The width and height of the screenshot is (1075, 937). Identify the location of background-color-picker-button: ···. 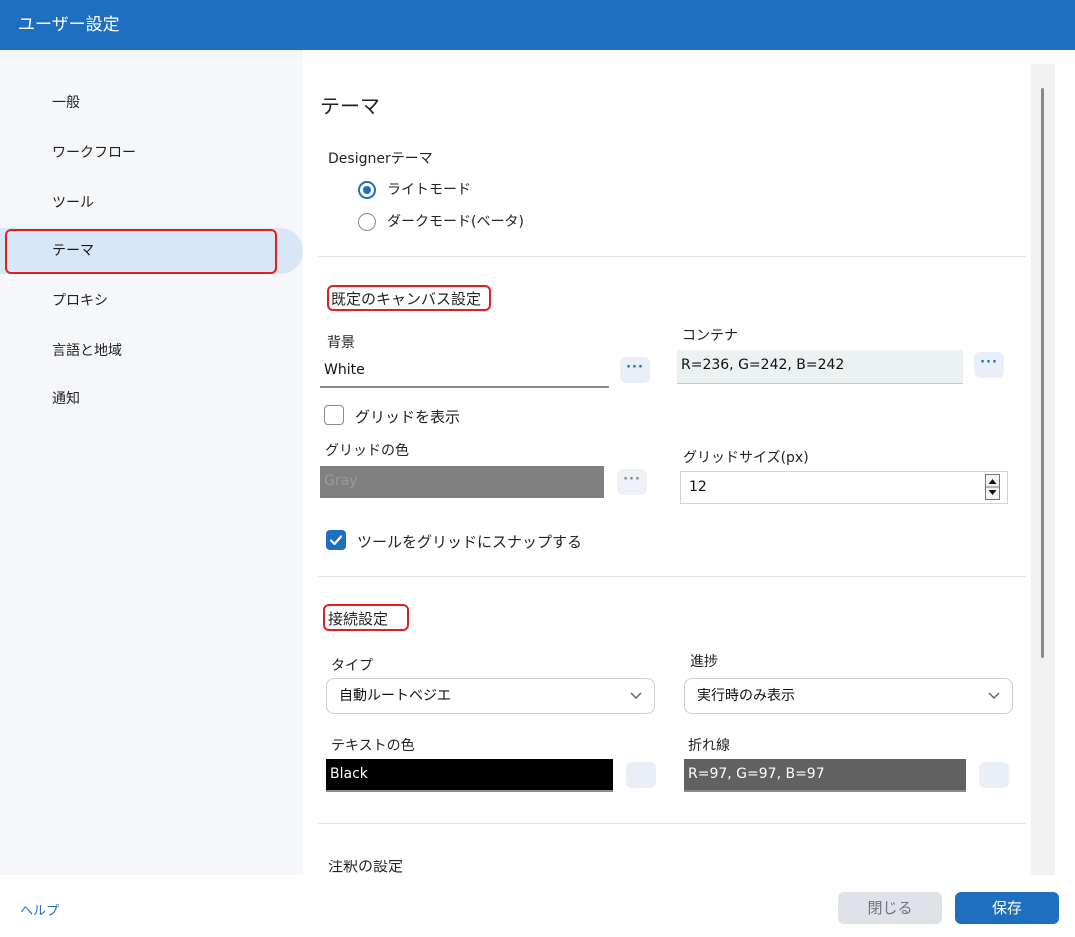
(635, 370).